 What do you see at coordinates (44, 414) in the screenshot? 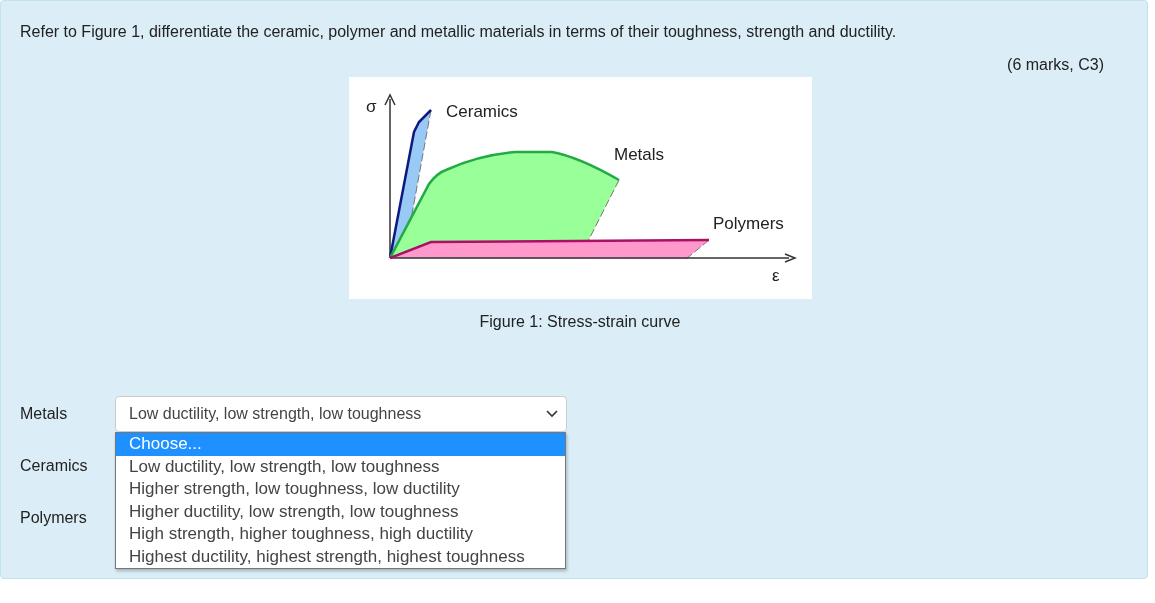
I see `answer-label: Metals` at bounding box center [44, 414].